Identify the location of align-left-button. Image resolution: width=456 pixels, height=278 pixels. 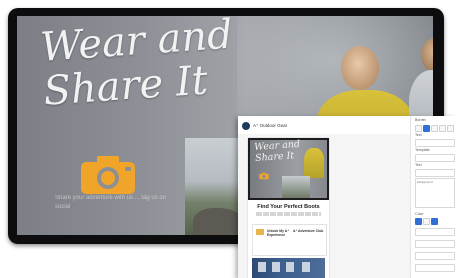
(418, 128).